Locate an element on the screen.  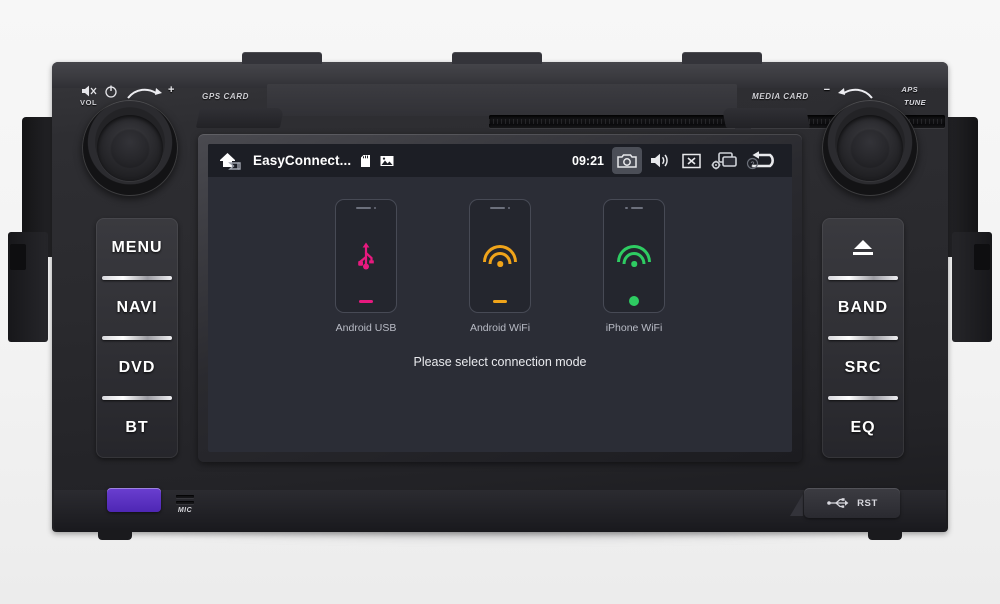
volume-icon is located at coordinates (659, 160).